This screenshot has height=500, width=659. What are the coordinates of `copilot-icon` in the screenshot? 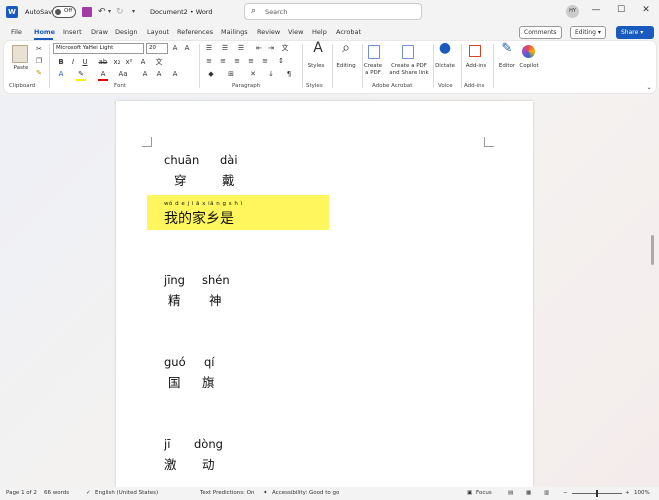 It's located at (528, 51).